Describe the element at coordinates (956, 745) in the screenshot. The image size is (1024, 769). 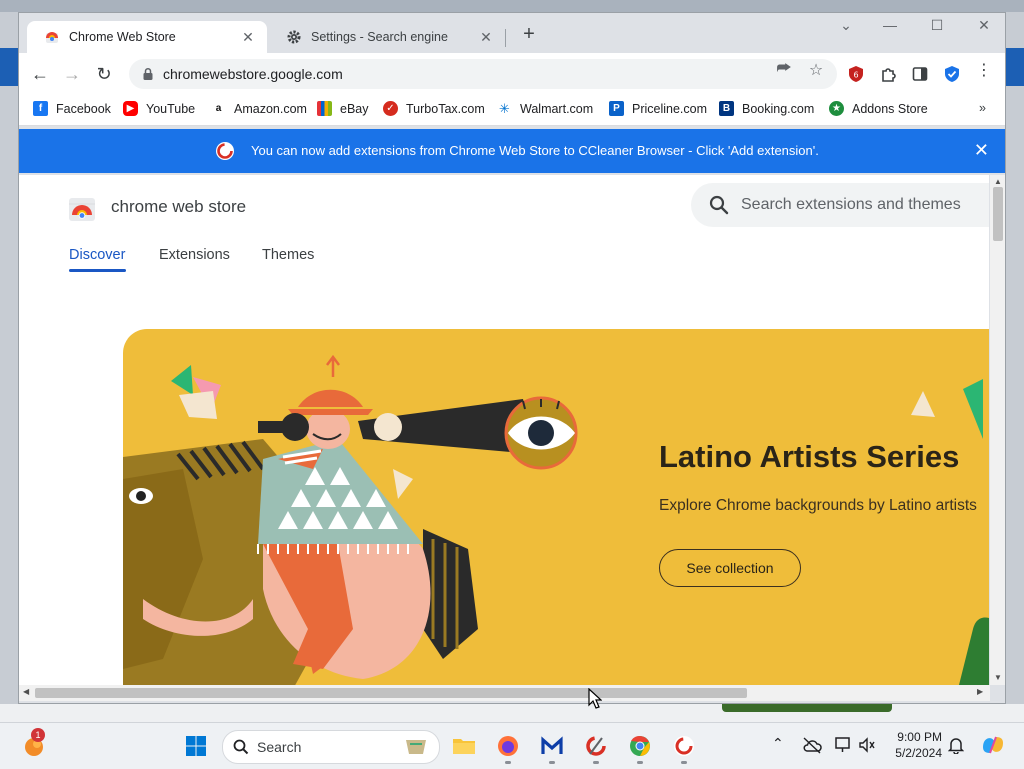
I see `notification-bell-icon` at that location.